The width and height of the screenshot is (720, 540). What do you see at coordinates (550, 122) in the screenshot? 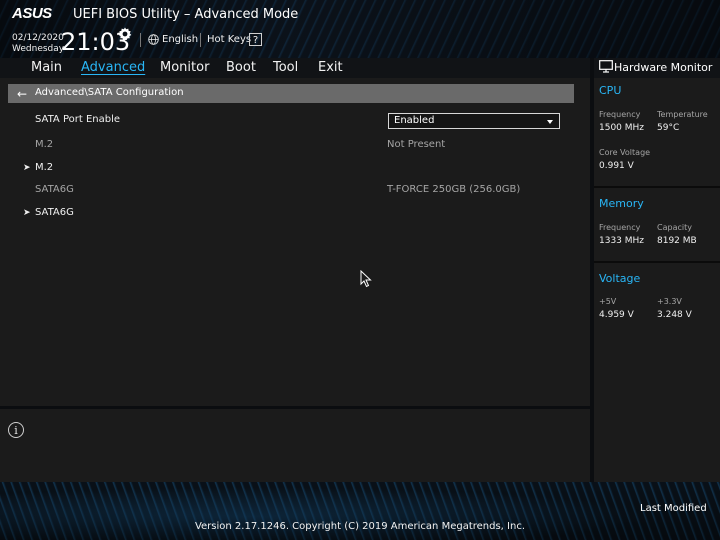
I see `chevron-down-icon` at bounding box center [550, 122].